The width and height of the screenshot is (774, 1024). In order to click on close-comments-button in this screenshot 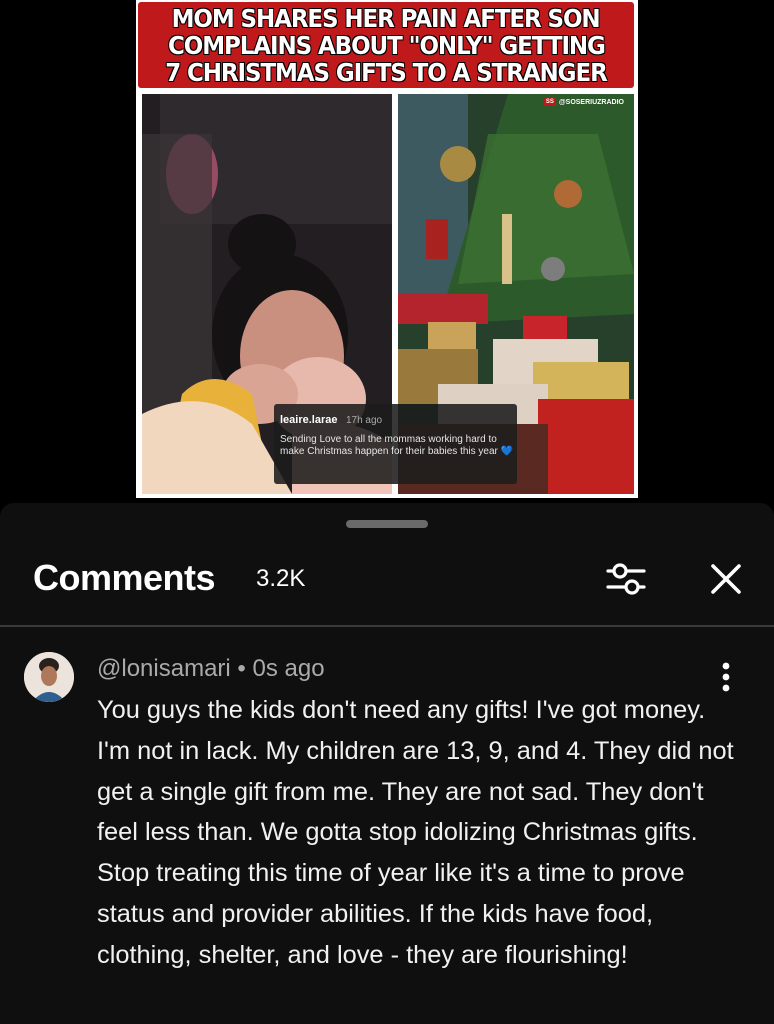, I will do `click(726, 579)`.